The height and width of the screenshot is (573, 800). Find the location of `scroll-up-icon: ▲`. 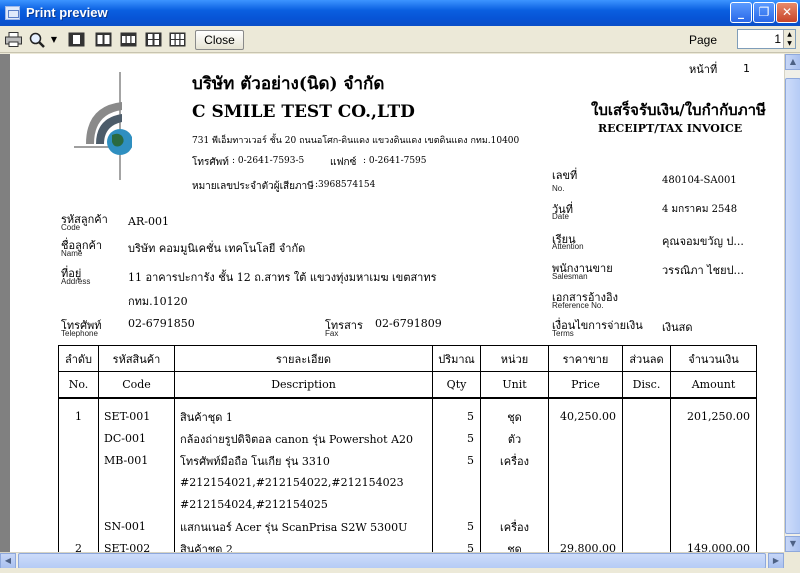

scroll-up-icon: ▲ is located at coordinates (792, 62).